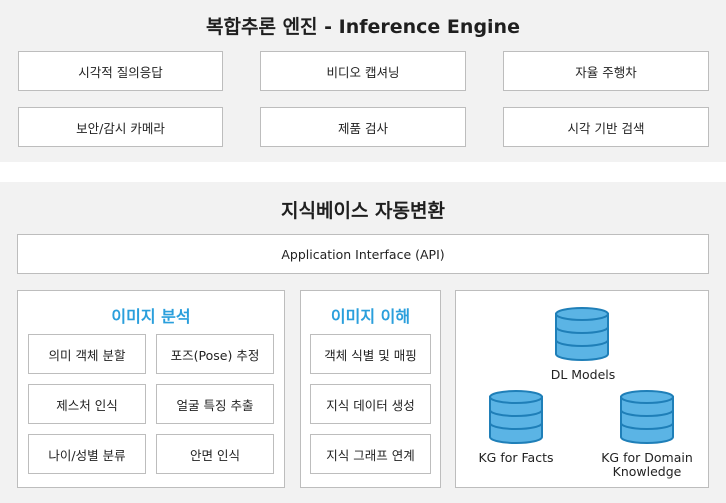 The image size is (726, 503). I want to click on kg-domain-database-icon, so click(647, 417).